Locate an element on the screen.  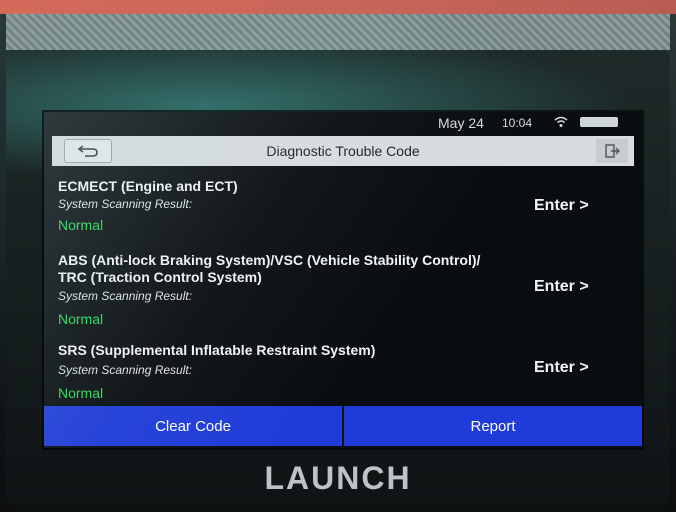
status-bar: May 24 10:04 is located at coordinates (343, 122).